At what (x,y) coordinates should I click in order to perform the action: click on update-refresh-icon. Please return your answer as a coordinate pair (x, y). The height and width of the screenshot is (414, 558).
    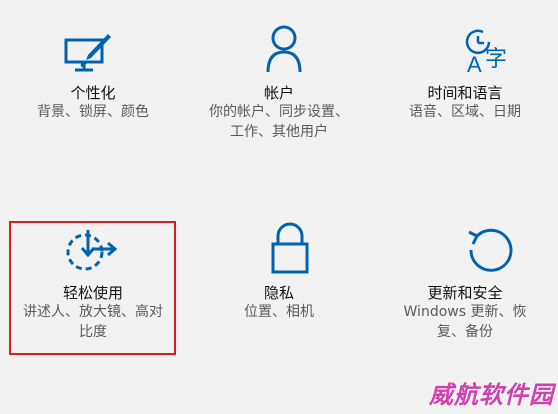
    Looking at the image, I should click on (490, 250).